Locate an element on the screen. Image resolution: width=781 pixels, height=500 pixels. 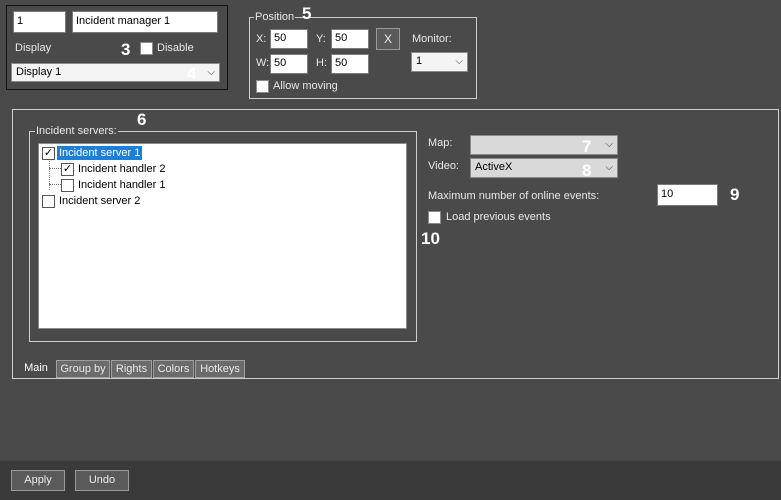
monitor-label: Monitor: is located at coordinates (432, 39).